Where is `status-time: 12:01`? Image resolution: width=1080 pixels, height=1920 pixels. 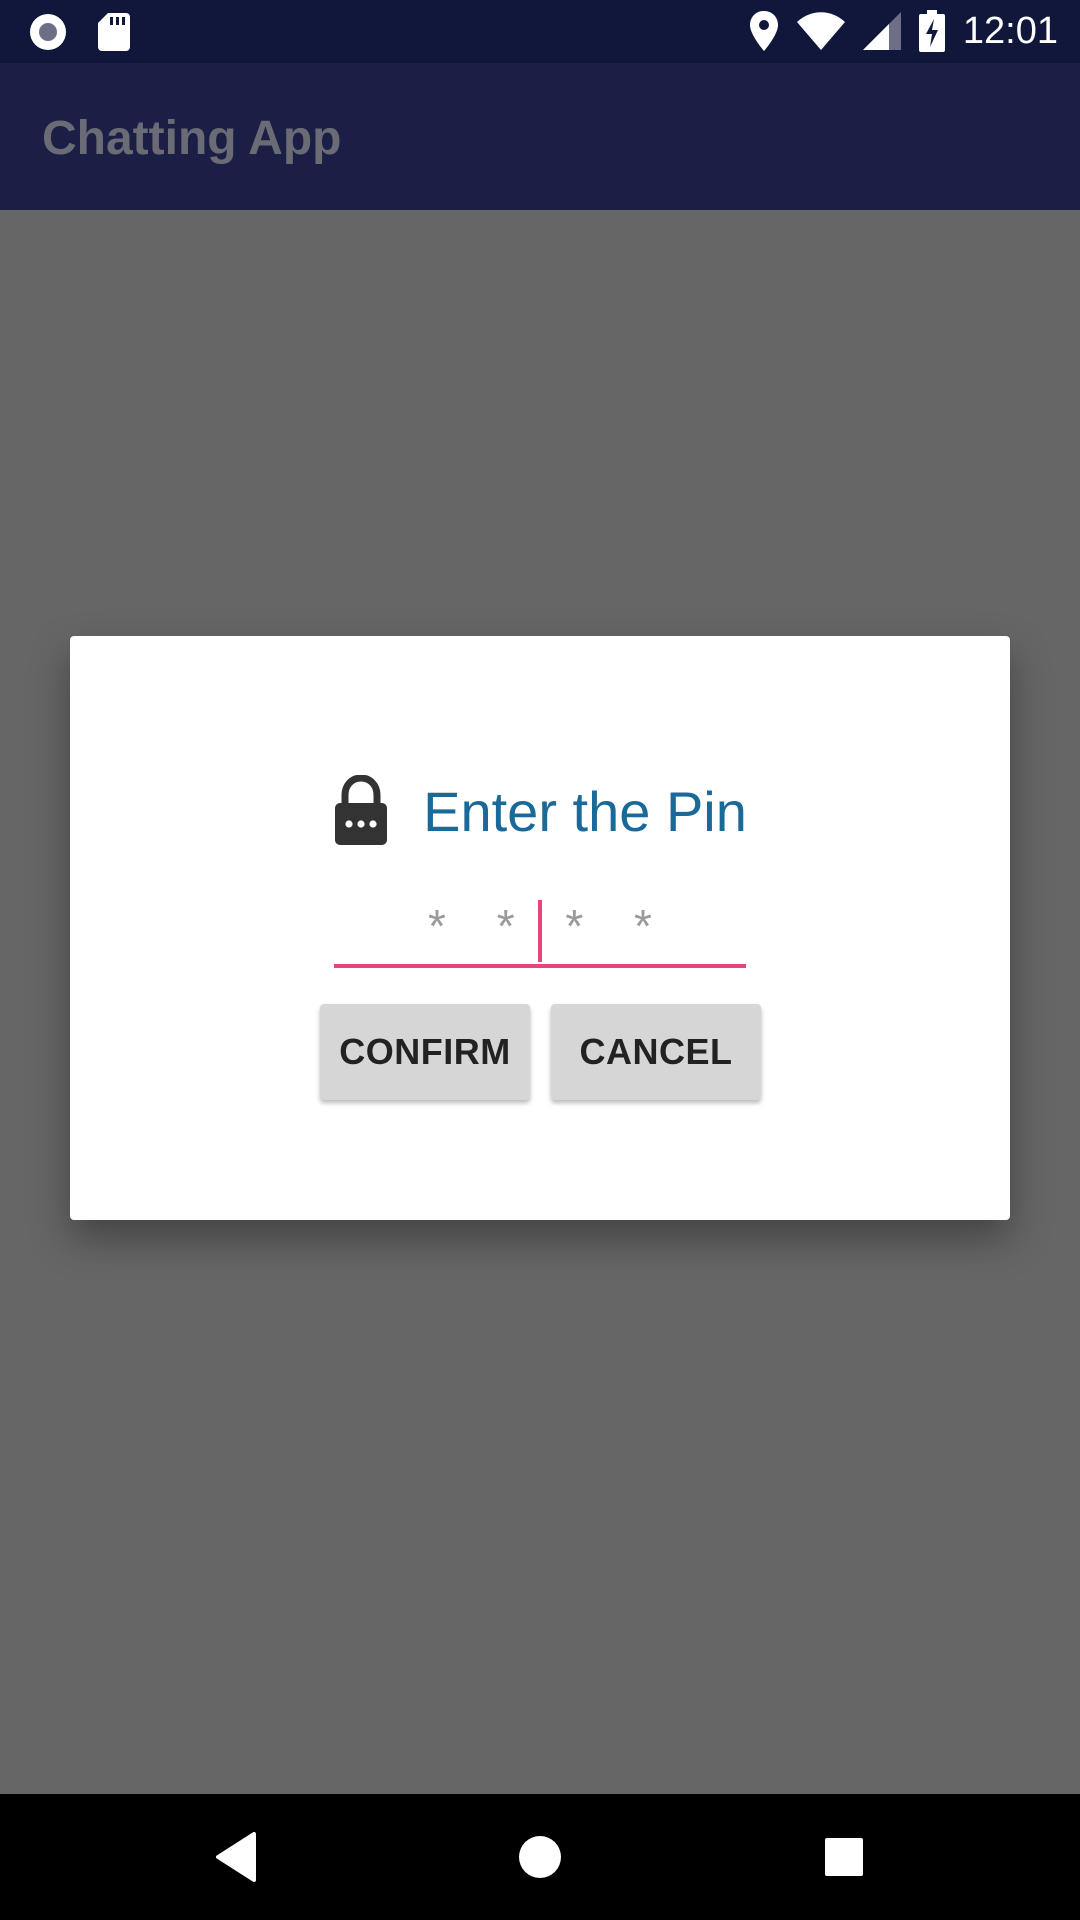 status-time: 12:01 is located at coordinates (1010, 30).